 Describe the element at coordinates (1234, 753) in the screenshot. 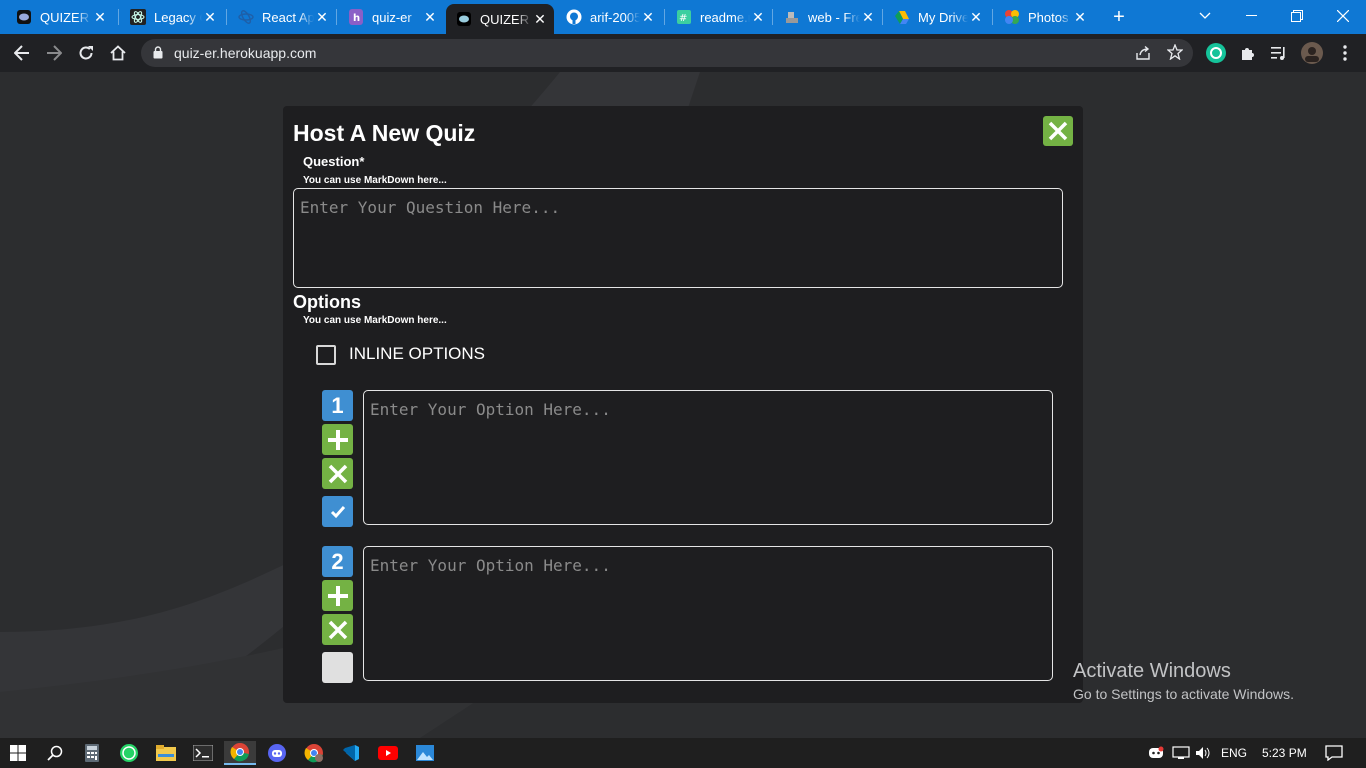

I see `language-indicator: ENG` at that location.